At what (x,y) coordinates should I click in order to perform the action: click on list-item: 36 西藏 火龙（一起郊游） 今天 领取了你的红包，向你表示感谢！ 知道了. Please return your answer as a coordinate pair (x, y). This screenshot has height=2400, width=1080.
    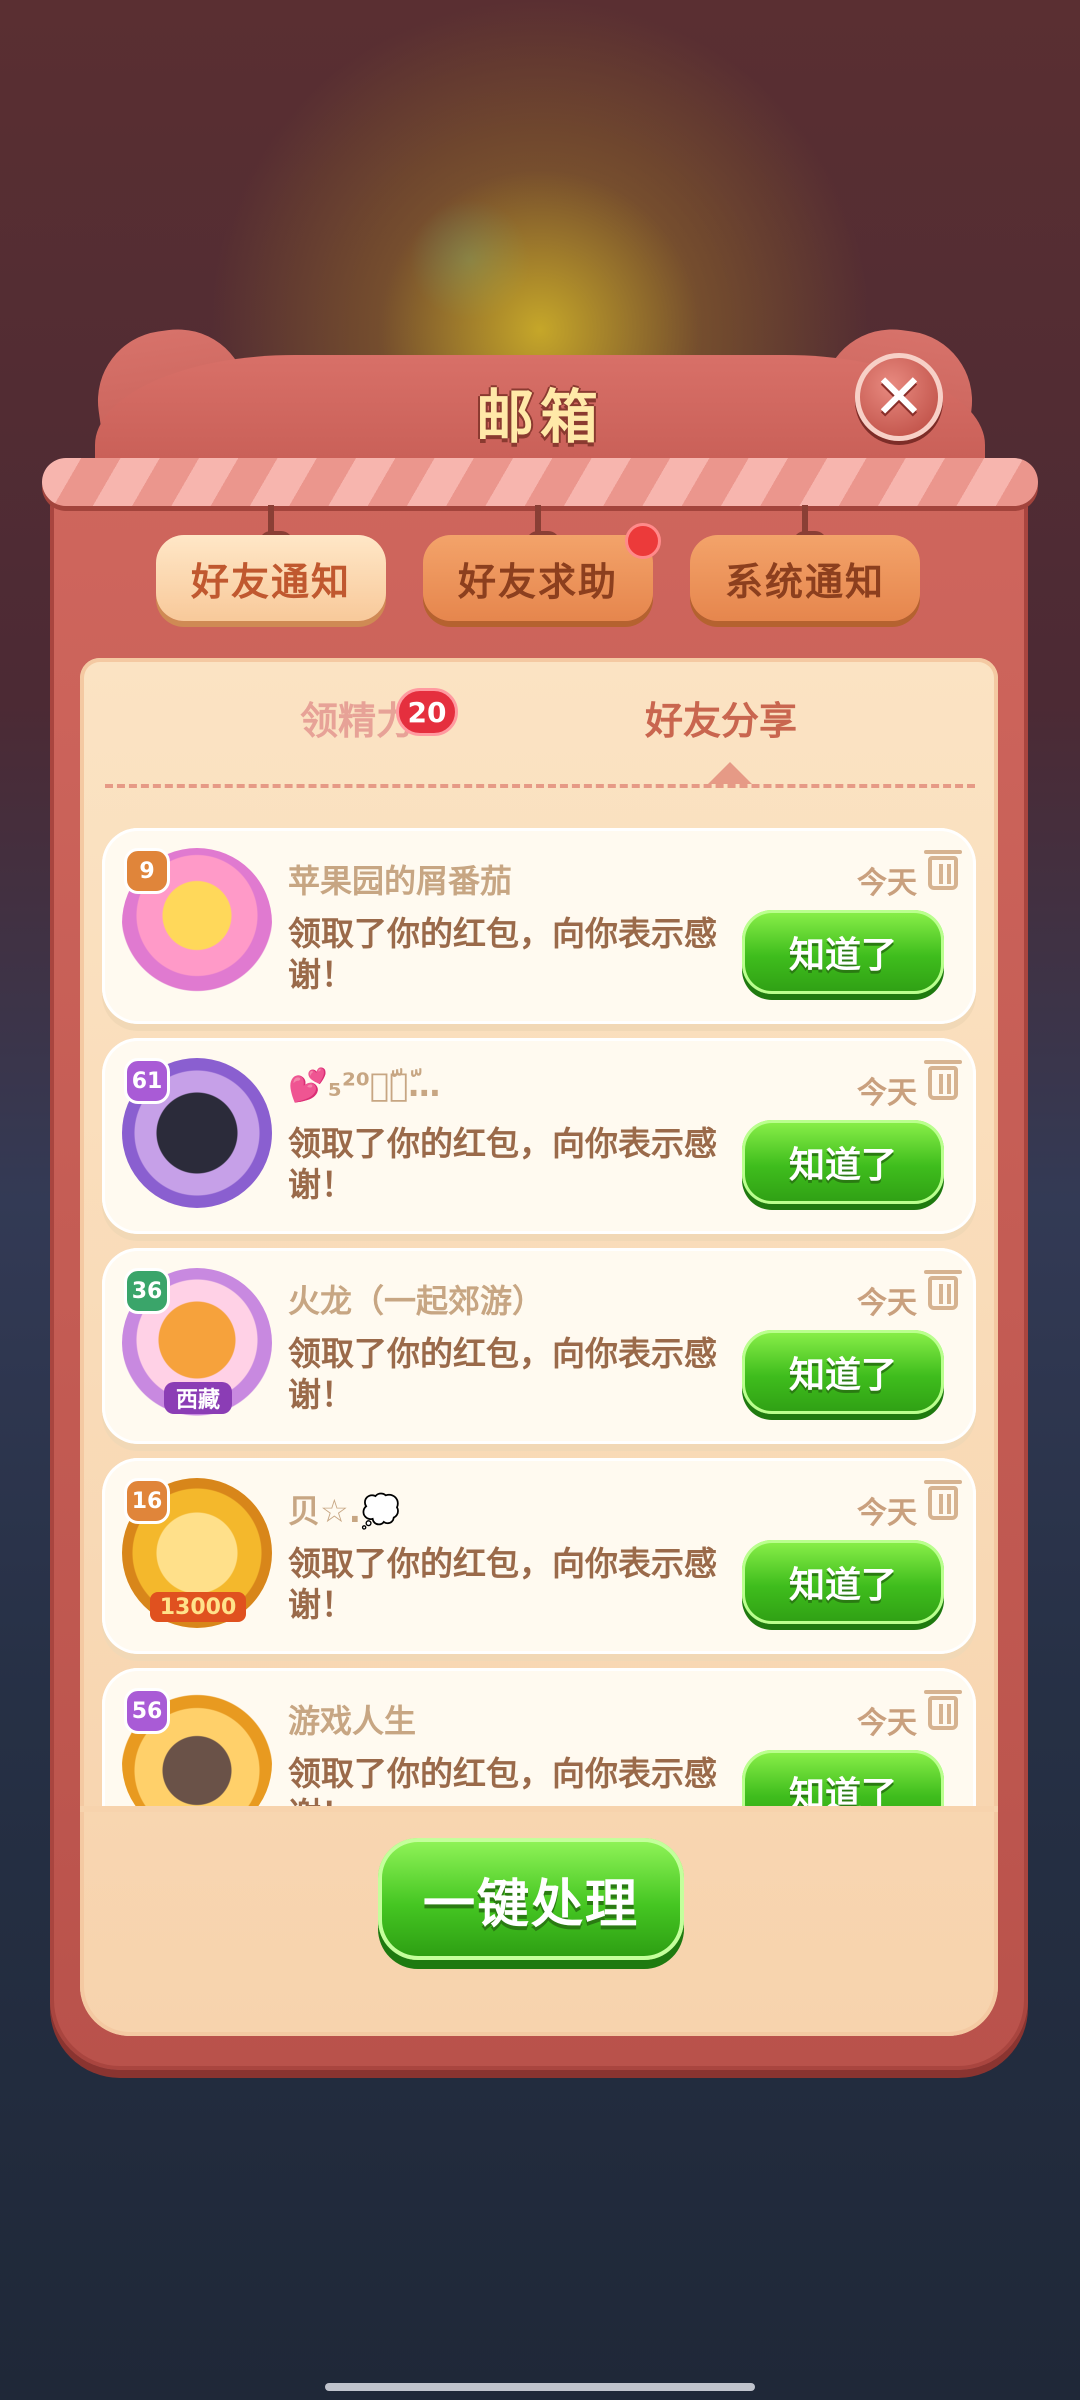
    Looking at the image, I should click on (539, 1346).